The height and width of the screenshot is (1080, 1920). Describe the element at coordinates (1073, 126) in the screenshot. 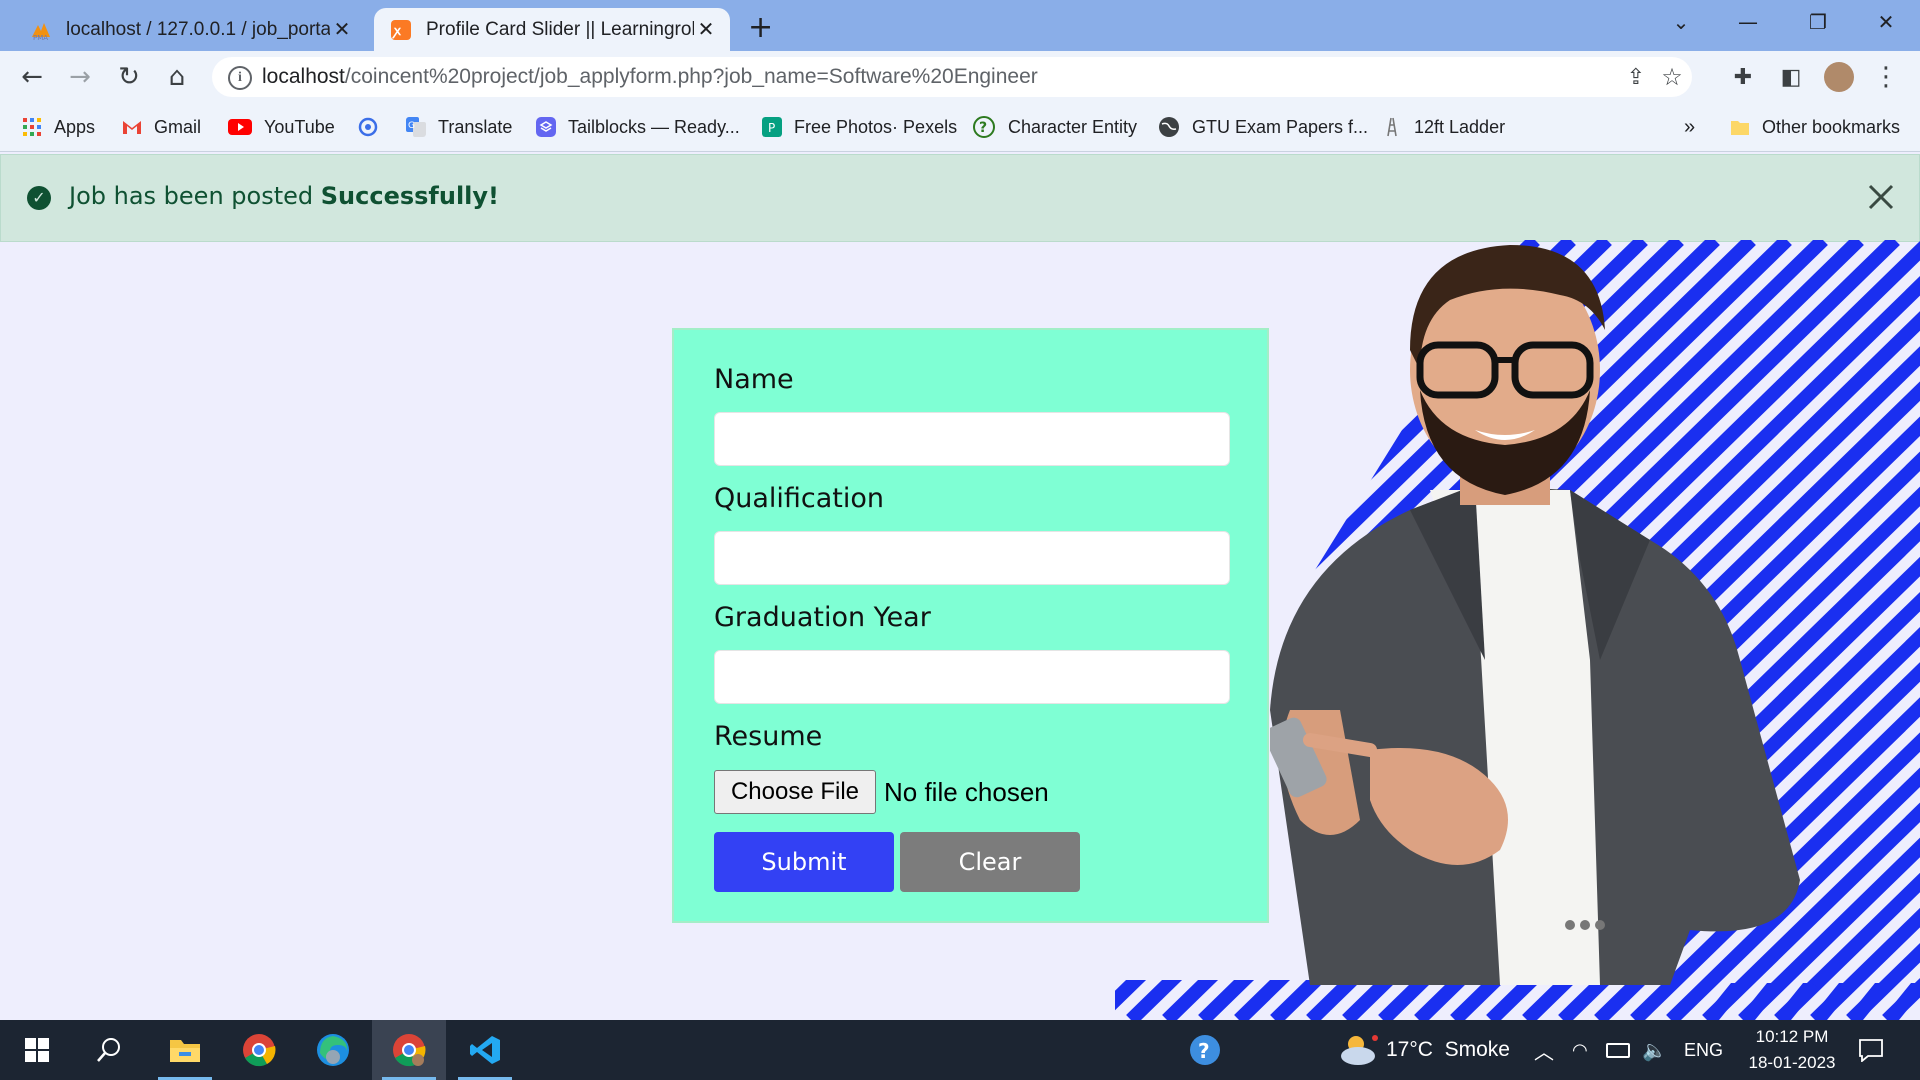

I see `bookmark-label: Character Entity` at that location.